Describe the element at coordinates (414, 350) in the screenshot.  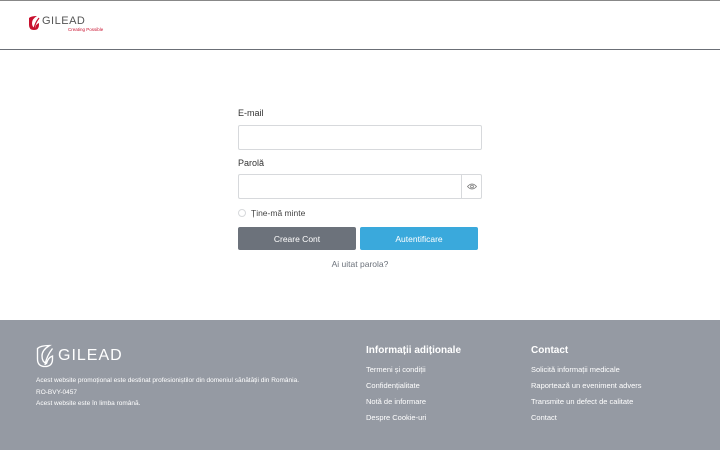
I see `footer-col-heading: Informații adiționale` at that location.